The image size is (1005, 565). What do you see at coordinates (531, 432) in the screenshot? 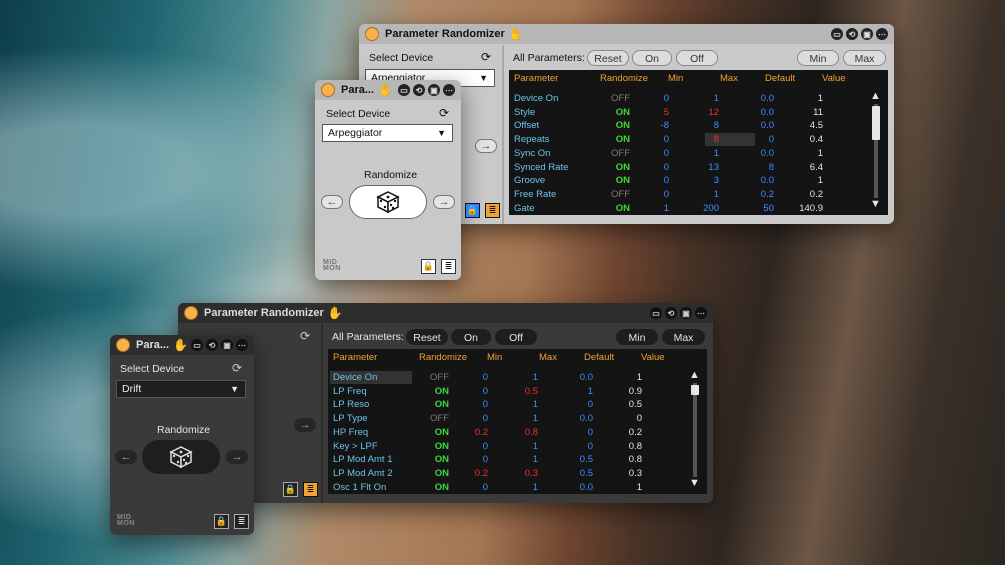
I see `cell-max: 0.8` at bounding box center [531, 432].